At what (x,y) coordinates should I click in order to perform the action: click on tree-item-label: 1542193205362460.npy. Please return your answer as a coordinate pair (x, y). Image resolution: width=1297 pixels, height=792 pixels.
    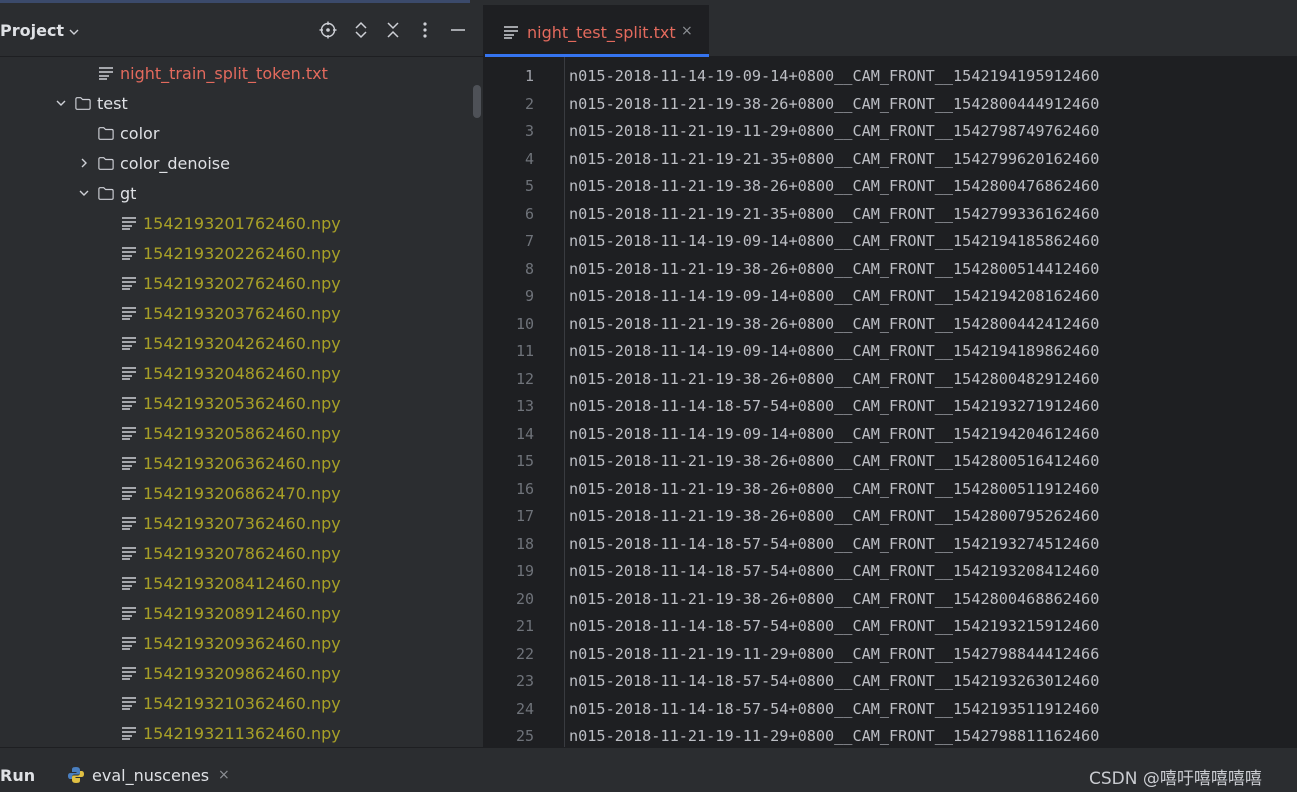
    Looking at the image, I should click on (242, 403).